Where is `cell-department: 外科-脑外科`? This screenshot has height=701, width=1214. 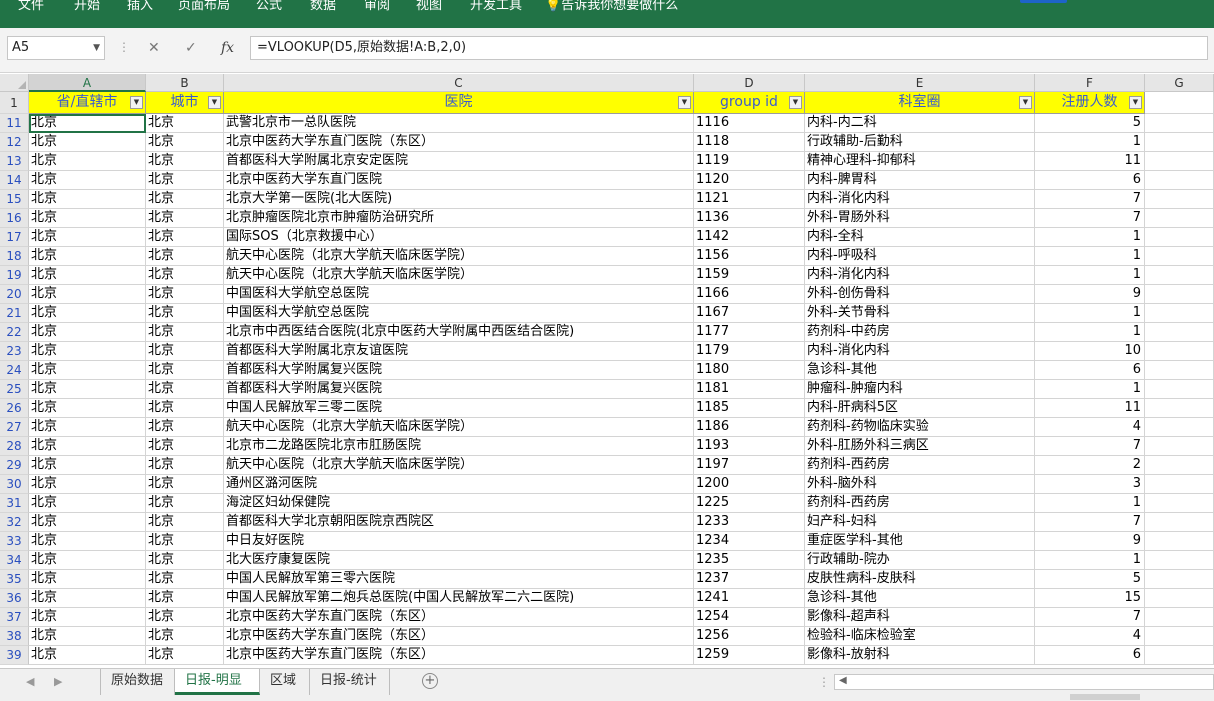 cell-department: 外科-脑外科 is located at coordinates (920, 484).